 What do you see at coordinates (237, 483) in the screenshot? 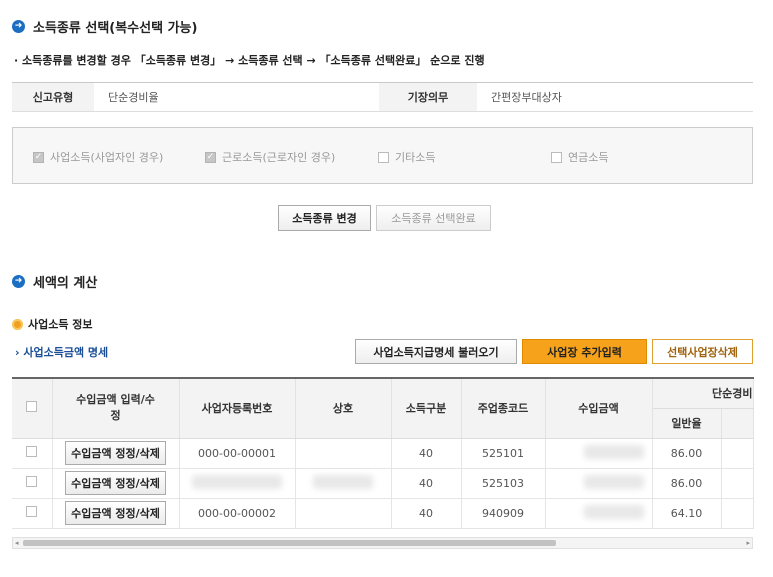
I see `reg-no-cell` at bounding box center [237, 483].